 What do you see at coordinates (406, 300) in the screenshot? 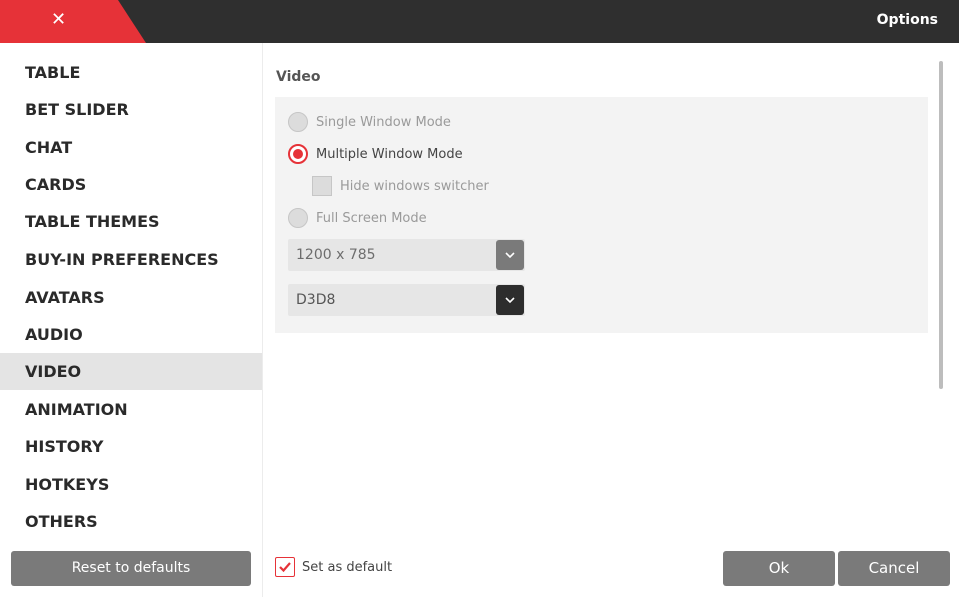
I see `renderer-select: D3D8` at bounding box center [406, 300].